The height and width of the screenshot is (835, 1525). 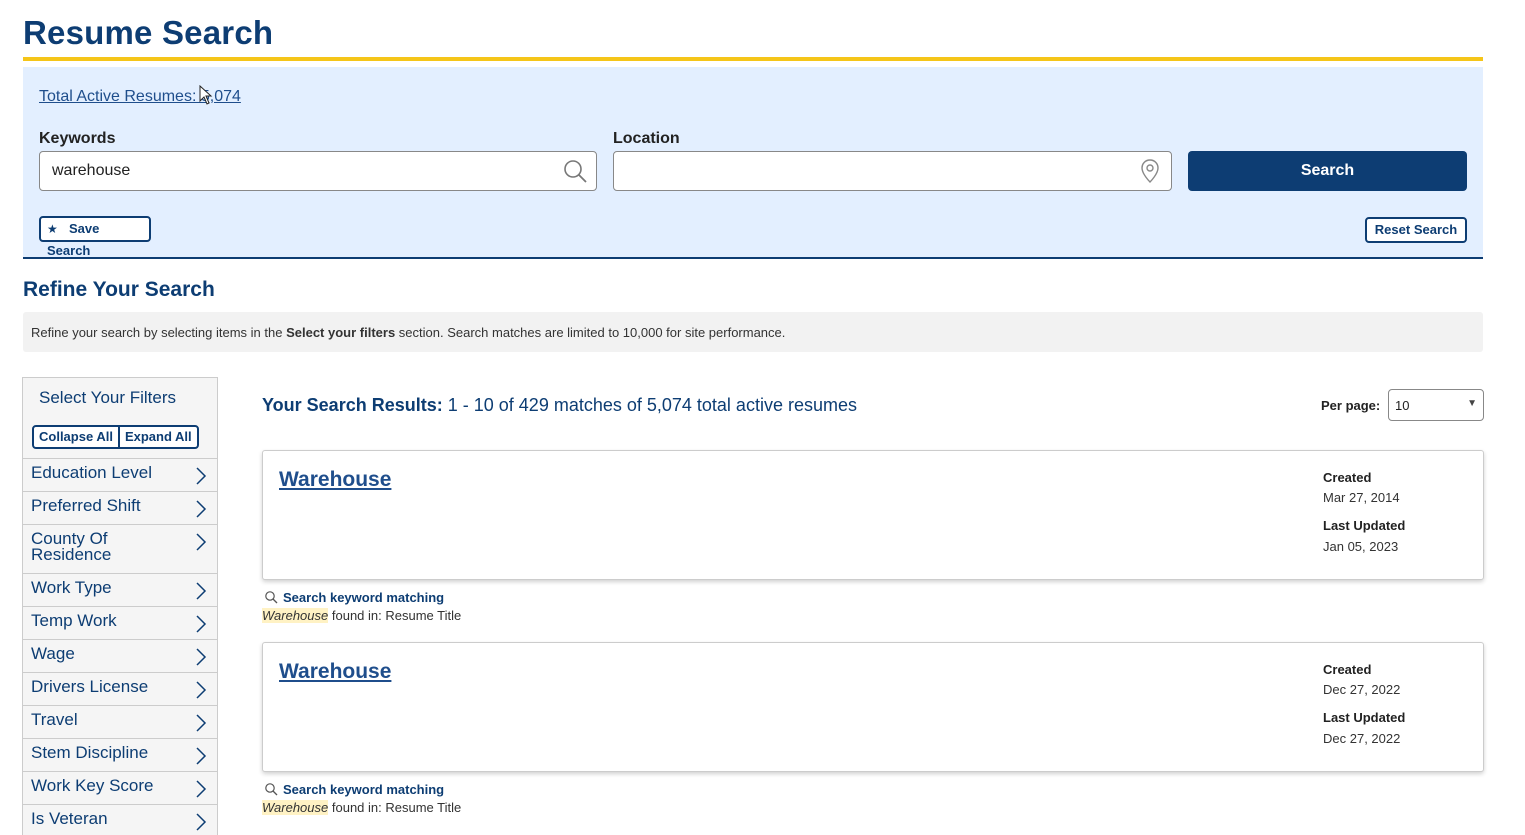 I want to click on mouse-cursor-icon, so click(x=206, y=95).